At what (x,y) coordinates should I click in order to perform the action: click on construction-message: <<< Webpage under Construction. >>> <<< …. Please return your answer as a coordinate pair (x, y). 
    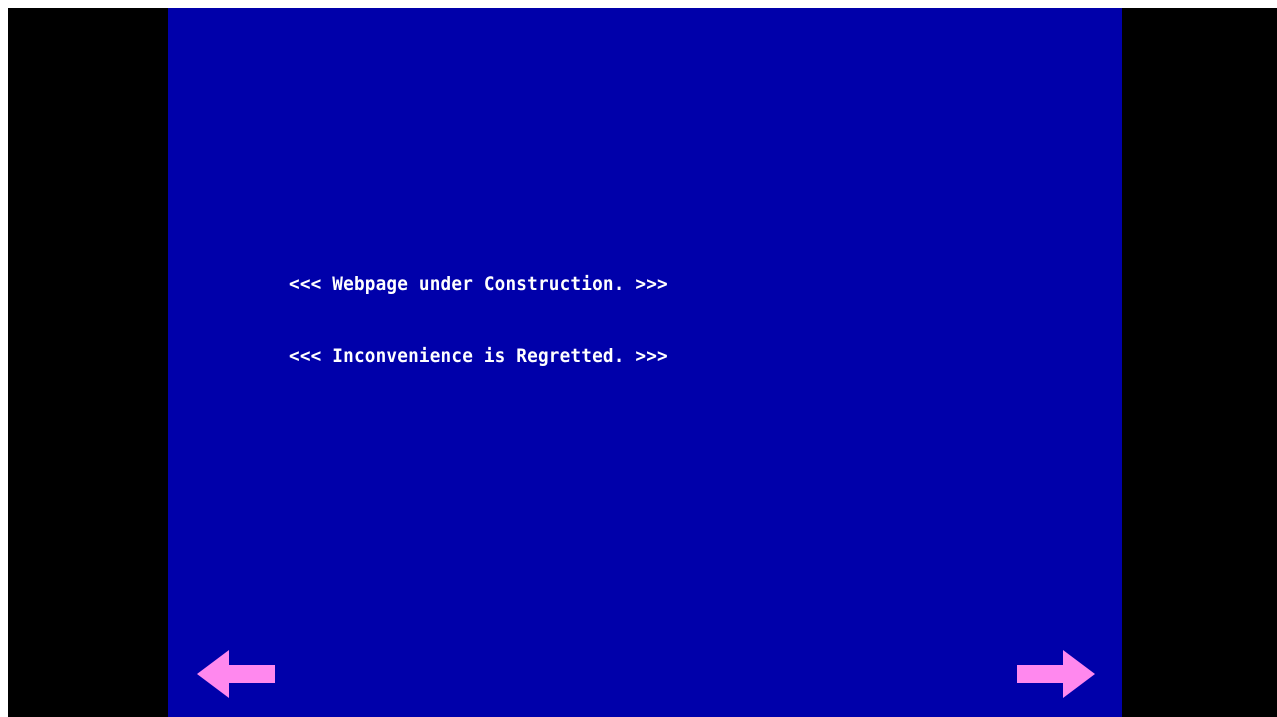
    Looking at the image, I should click on (478, 320).